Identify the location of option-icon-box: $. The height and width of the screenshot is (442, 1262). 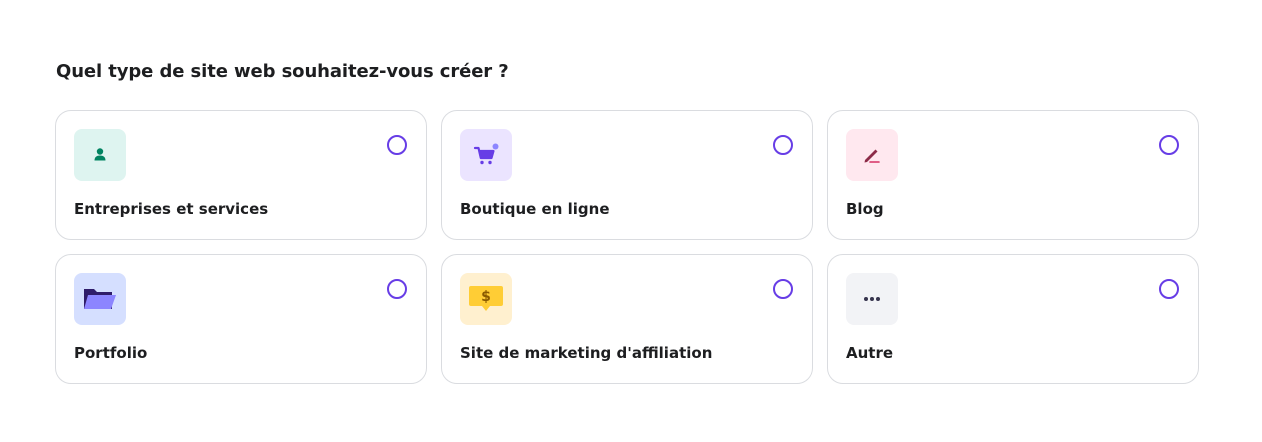
(486, 299).